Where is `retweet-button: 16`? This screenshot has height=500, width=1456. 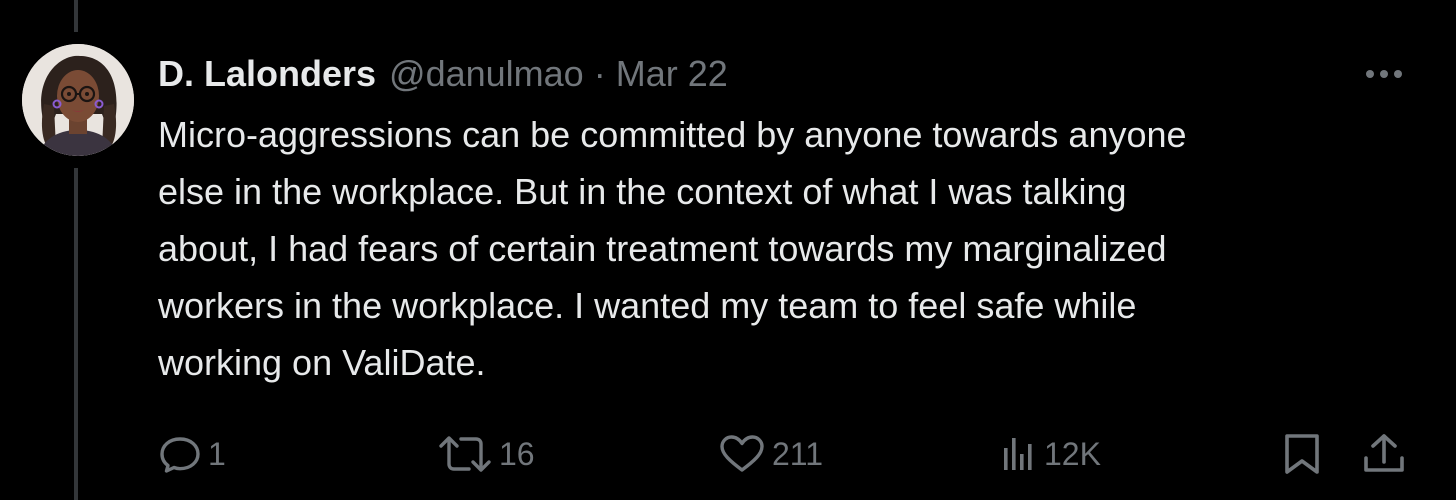 retweet-button: 16 is located at coordinates (486, 454).